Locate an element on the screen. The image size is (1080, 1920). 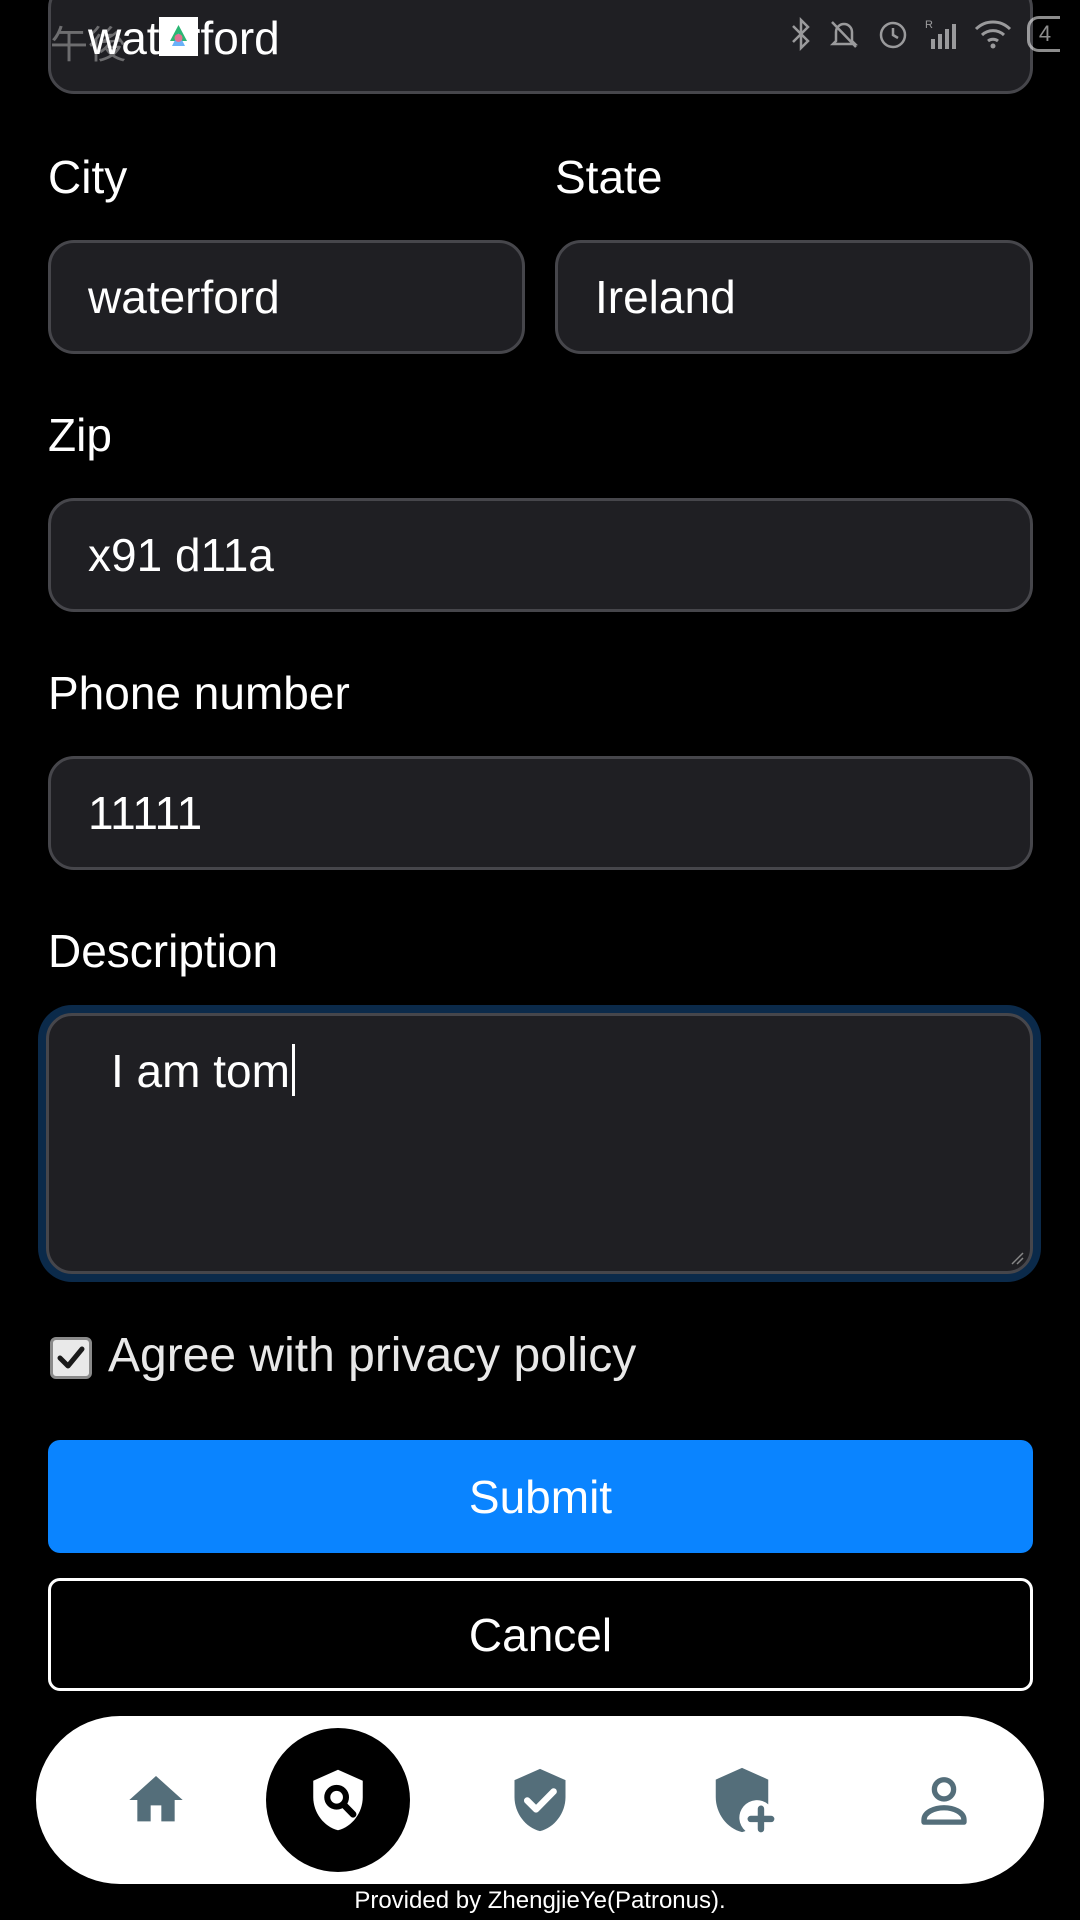
city-label: City is located at coordinates (88, 177).